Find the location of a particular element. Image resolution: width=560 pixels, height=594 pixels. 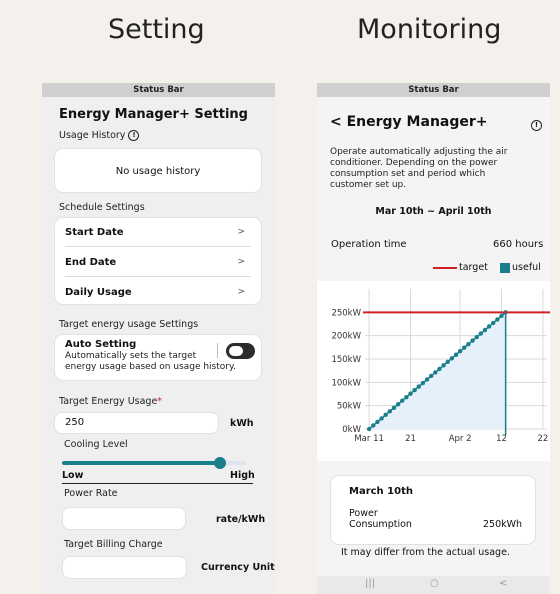

usage-history-label: Usage History ! is located at coordinates (99, 135).